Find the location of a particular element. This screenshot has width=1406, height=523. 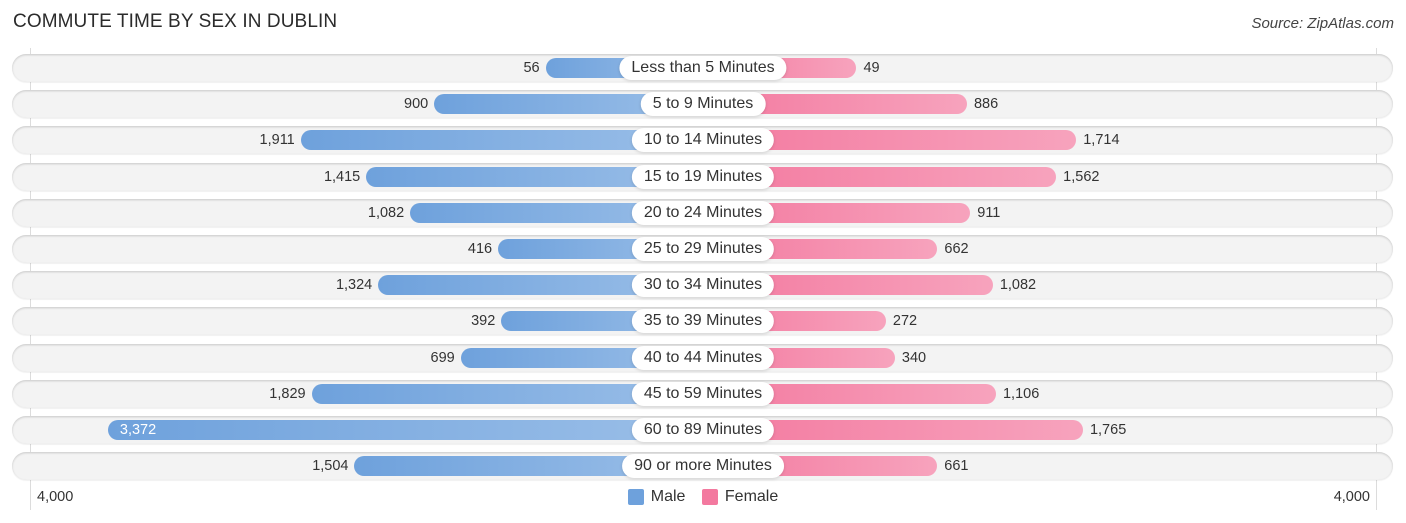

male-swatch-icon is located at coordinates (635, 497).